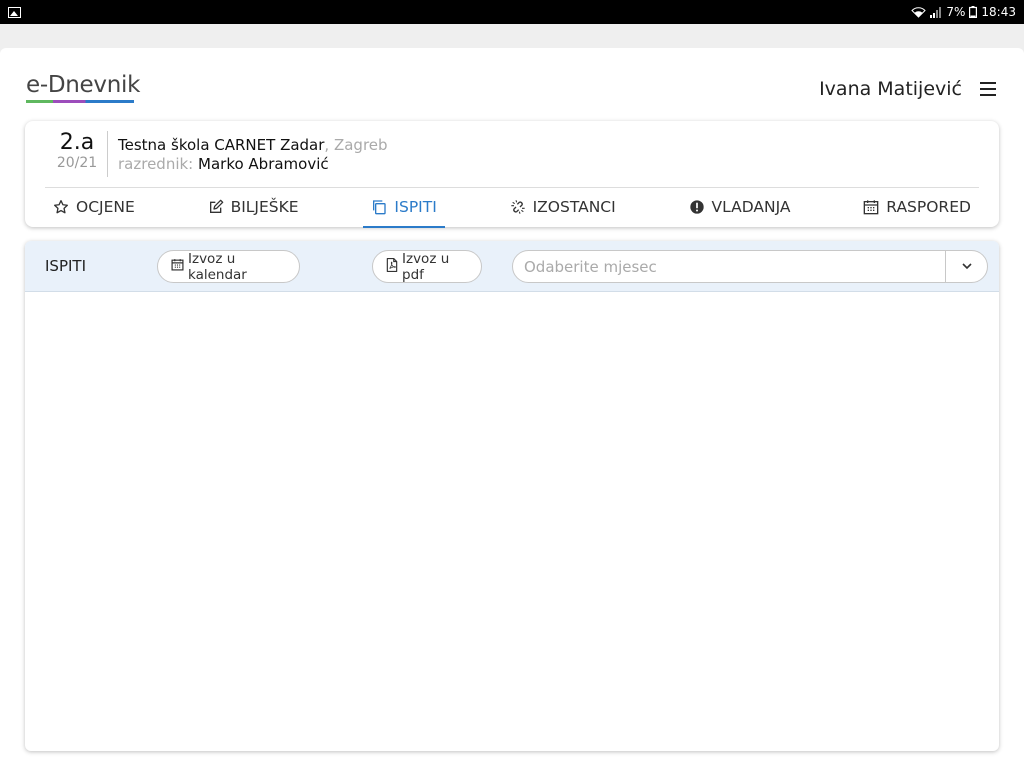 Image resolution: width=1024 pixels, height=768 pixels. What do you see at coordinates (392, 266) in the screenshot?
I see `pdf-file-icon` at bounding box center [392, 266].